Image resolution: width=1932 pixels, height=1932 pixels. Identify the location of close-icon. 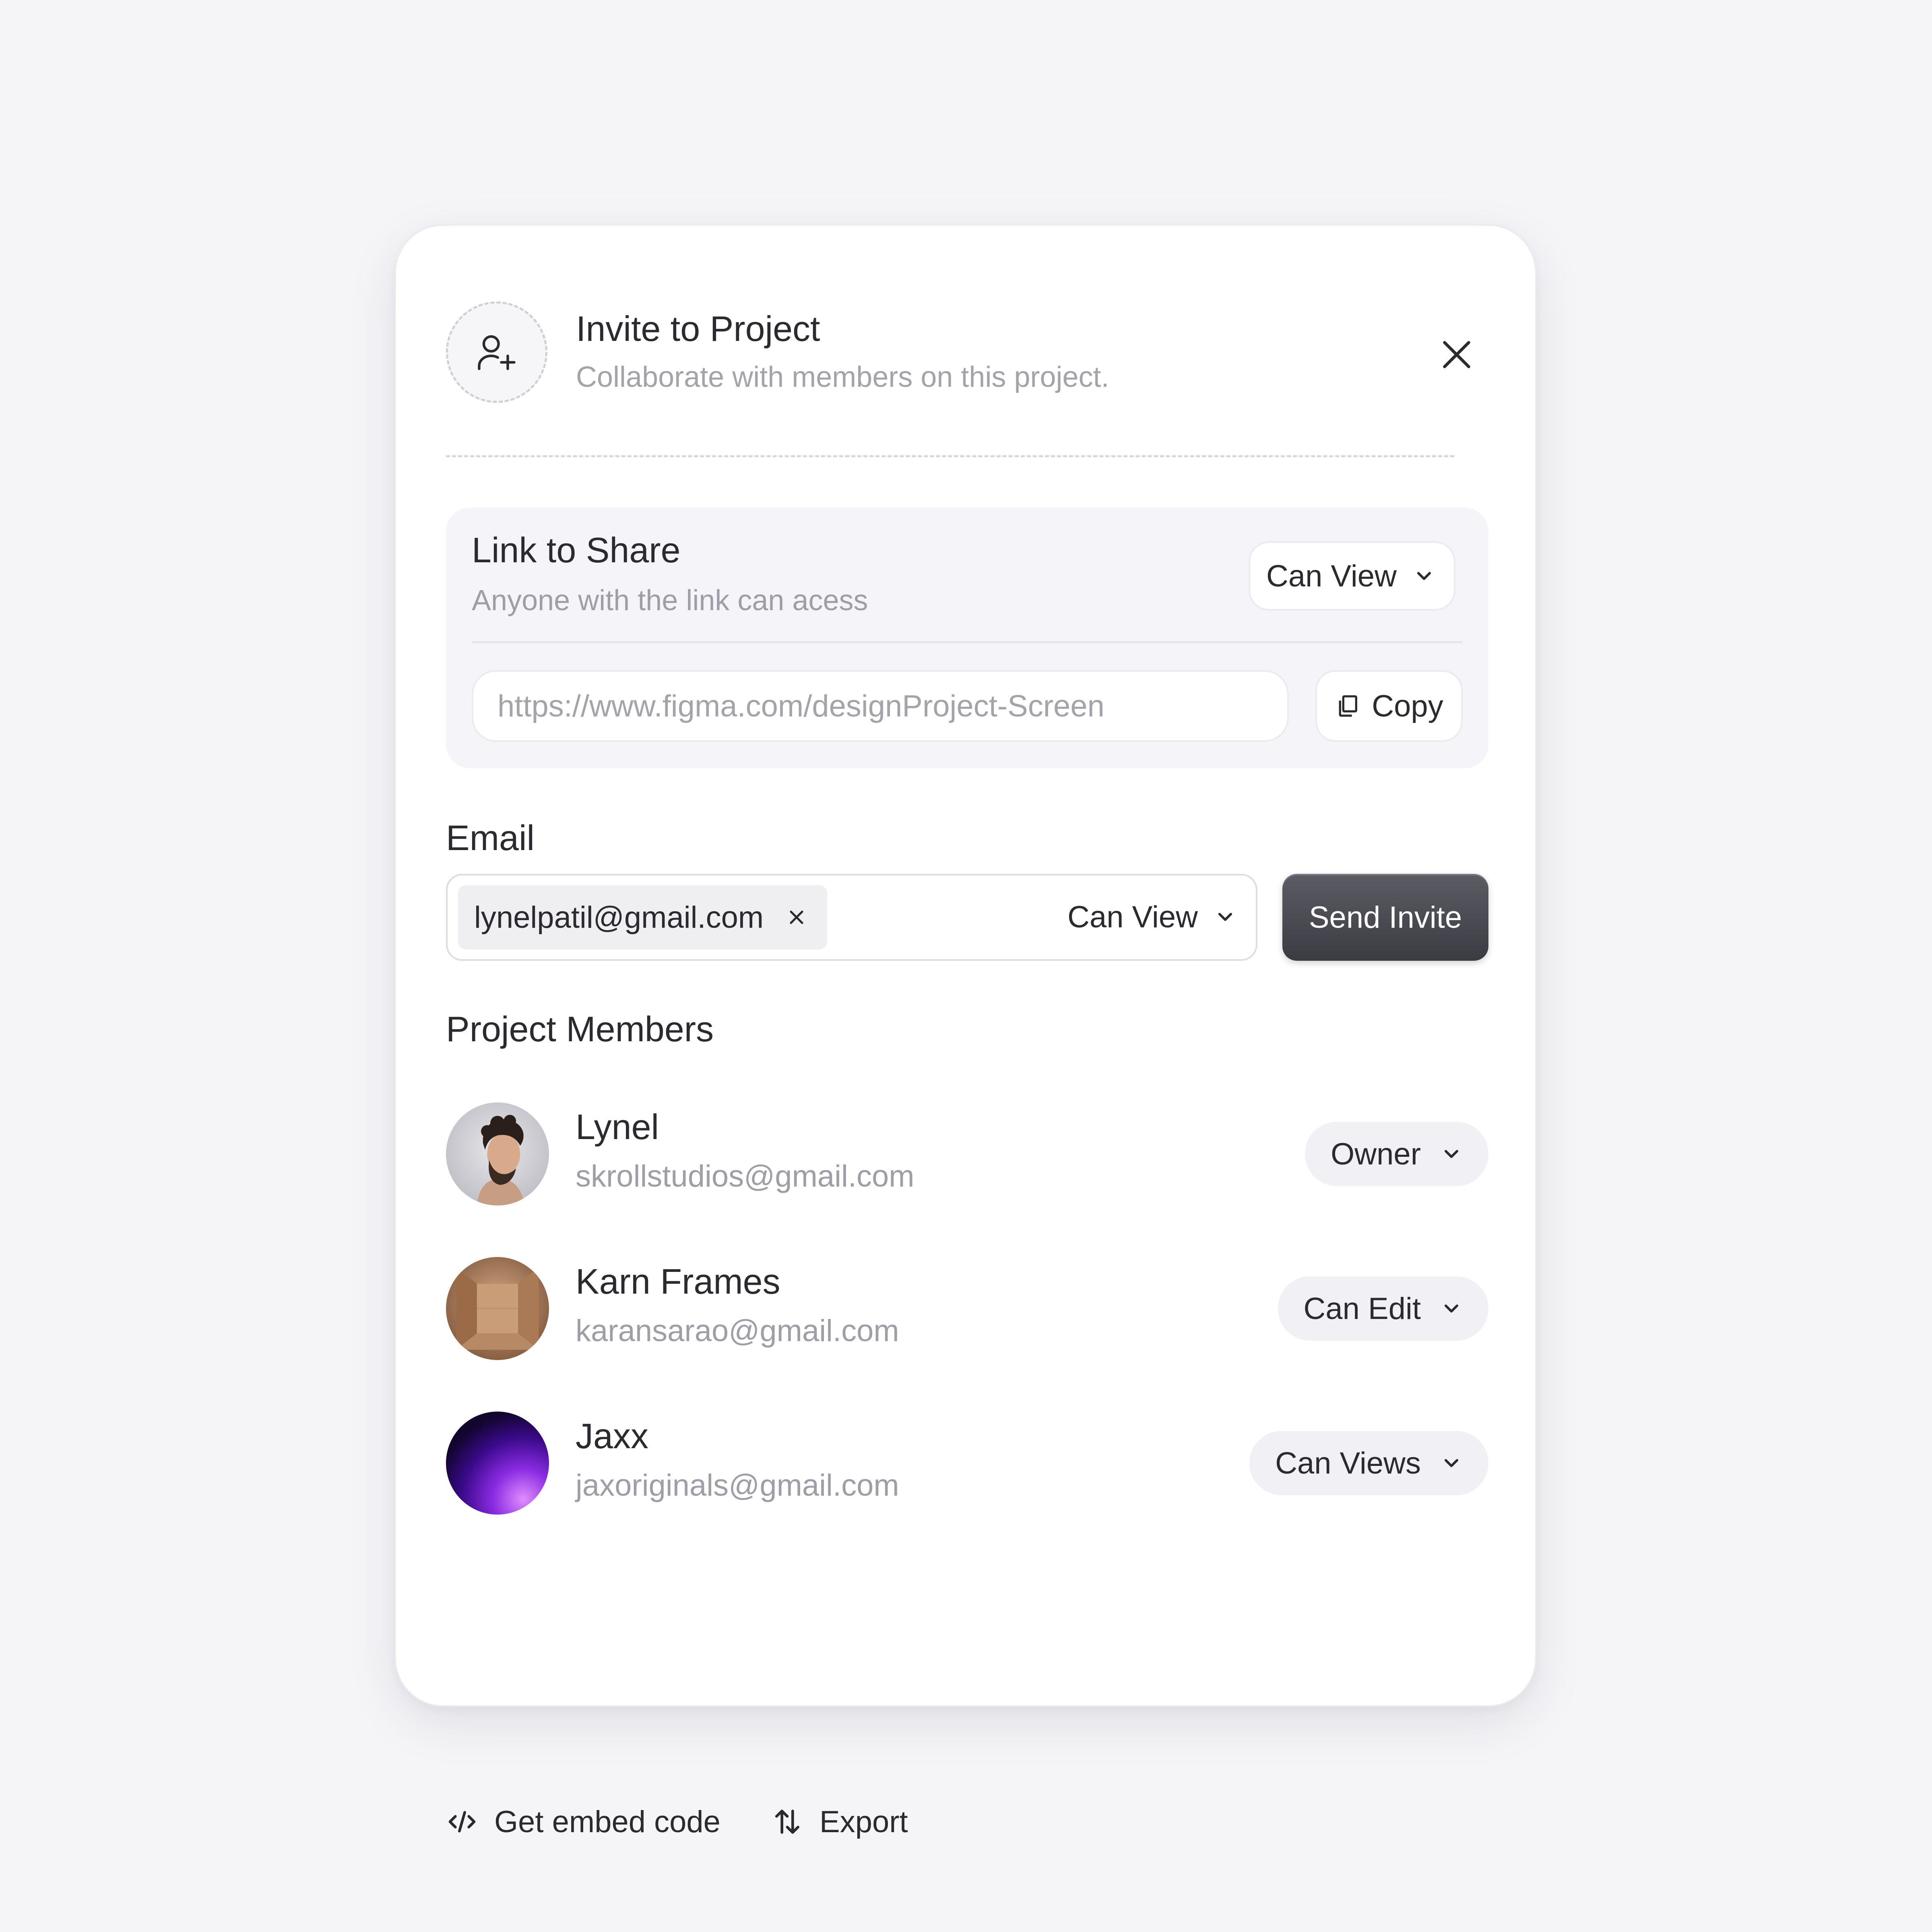
(1456, 354).